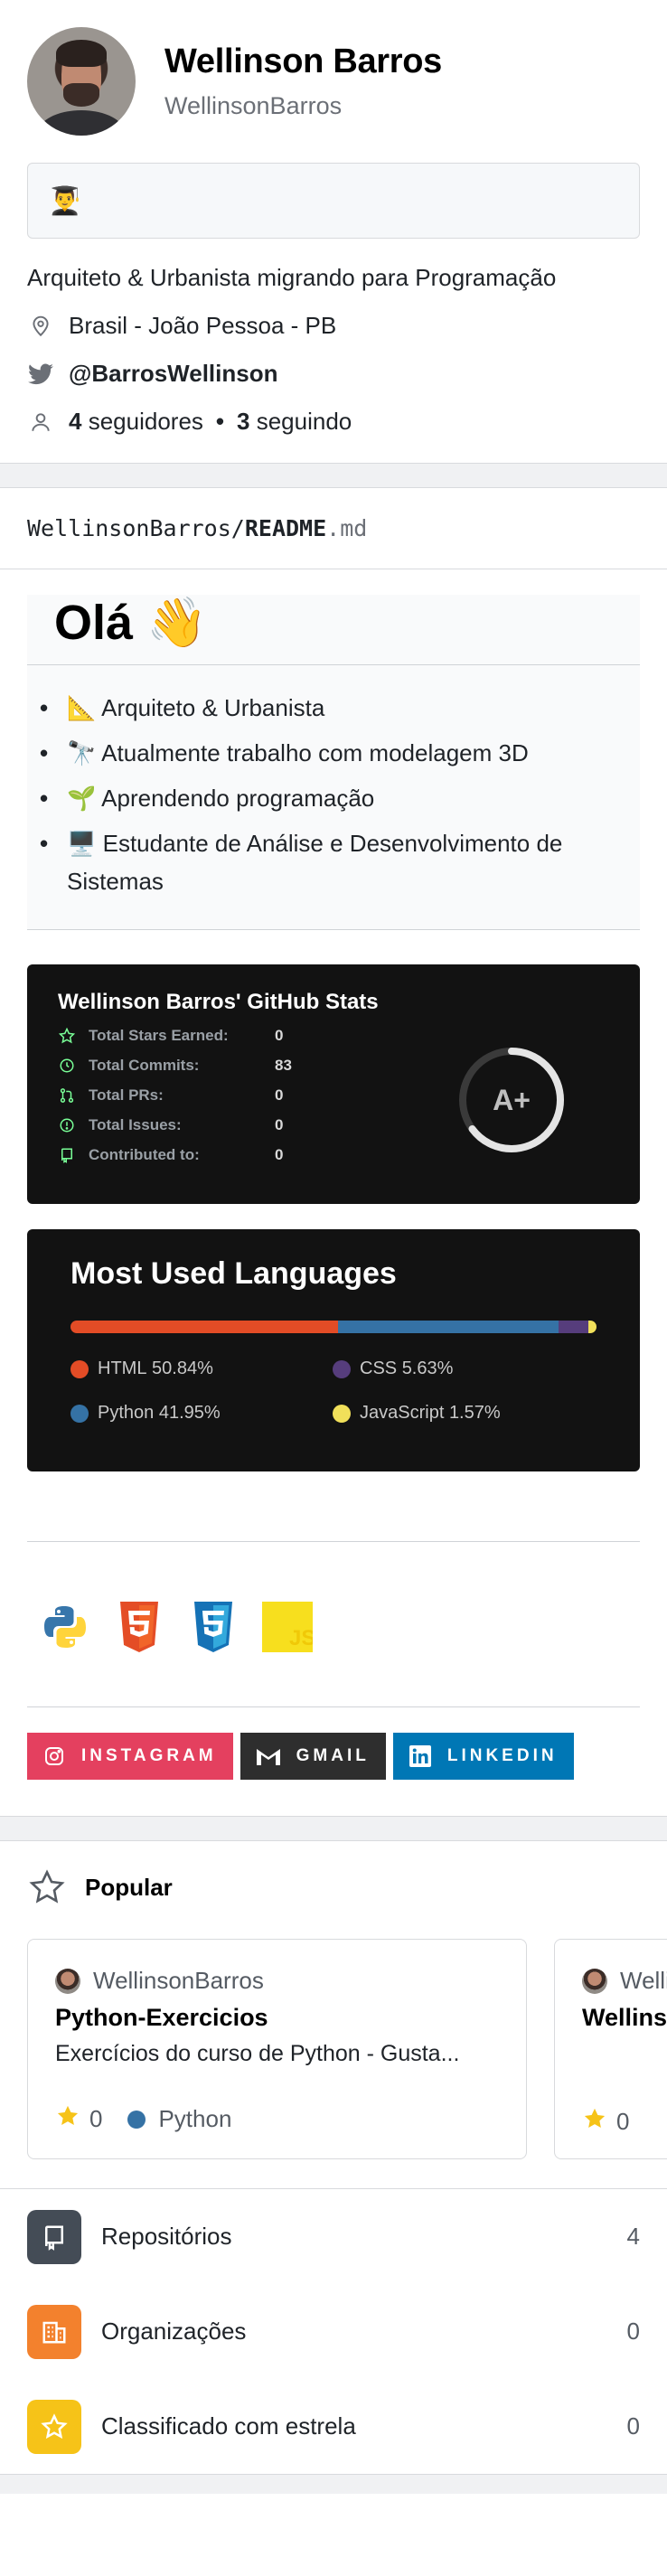 This screenshot has height=2576, width=667. I want to click on profile-full-name: Wellinson Barros, so click(303, 61).